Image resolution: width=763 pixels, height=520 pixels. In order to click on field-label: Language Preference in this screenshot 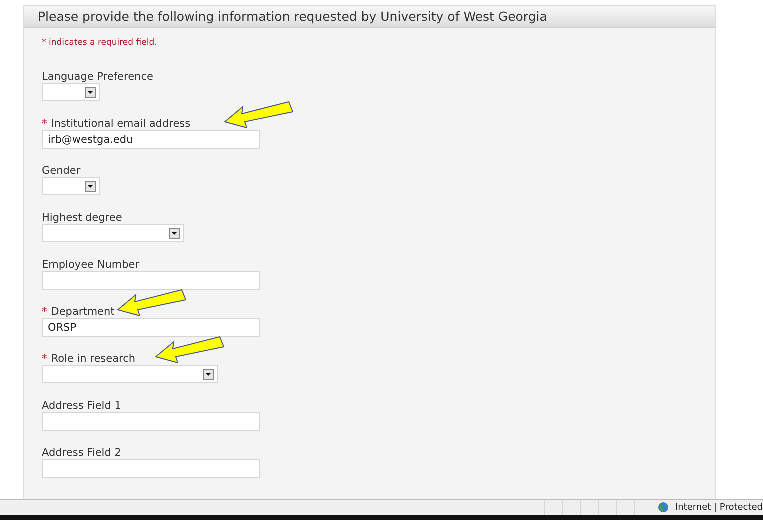, I will do `click(98, 77)`.